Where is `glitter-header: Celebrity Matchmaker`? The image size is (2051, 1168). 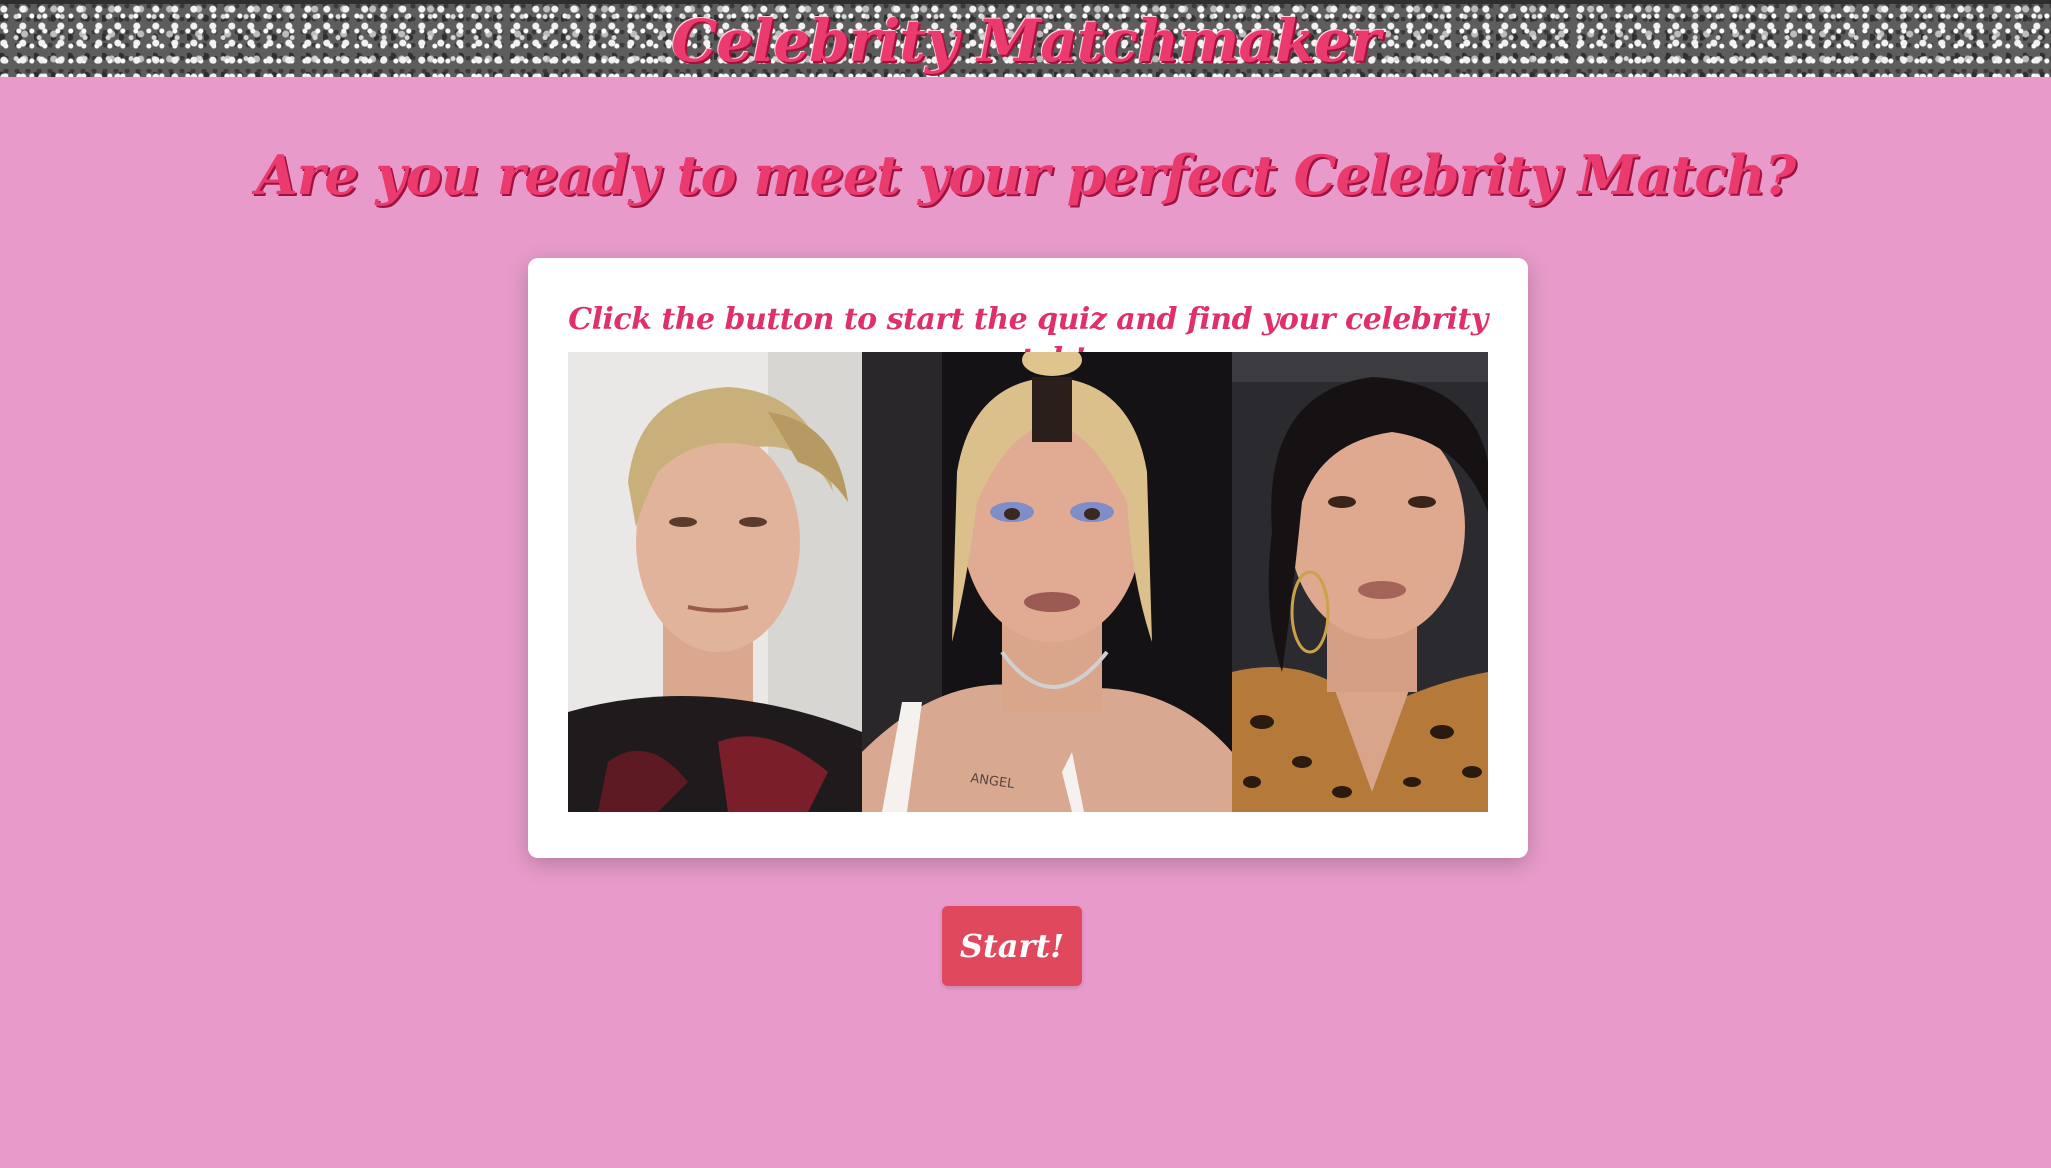
glitter-header: Celebrity Matchmaker is located at coordinates (1025, 38).